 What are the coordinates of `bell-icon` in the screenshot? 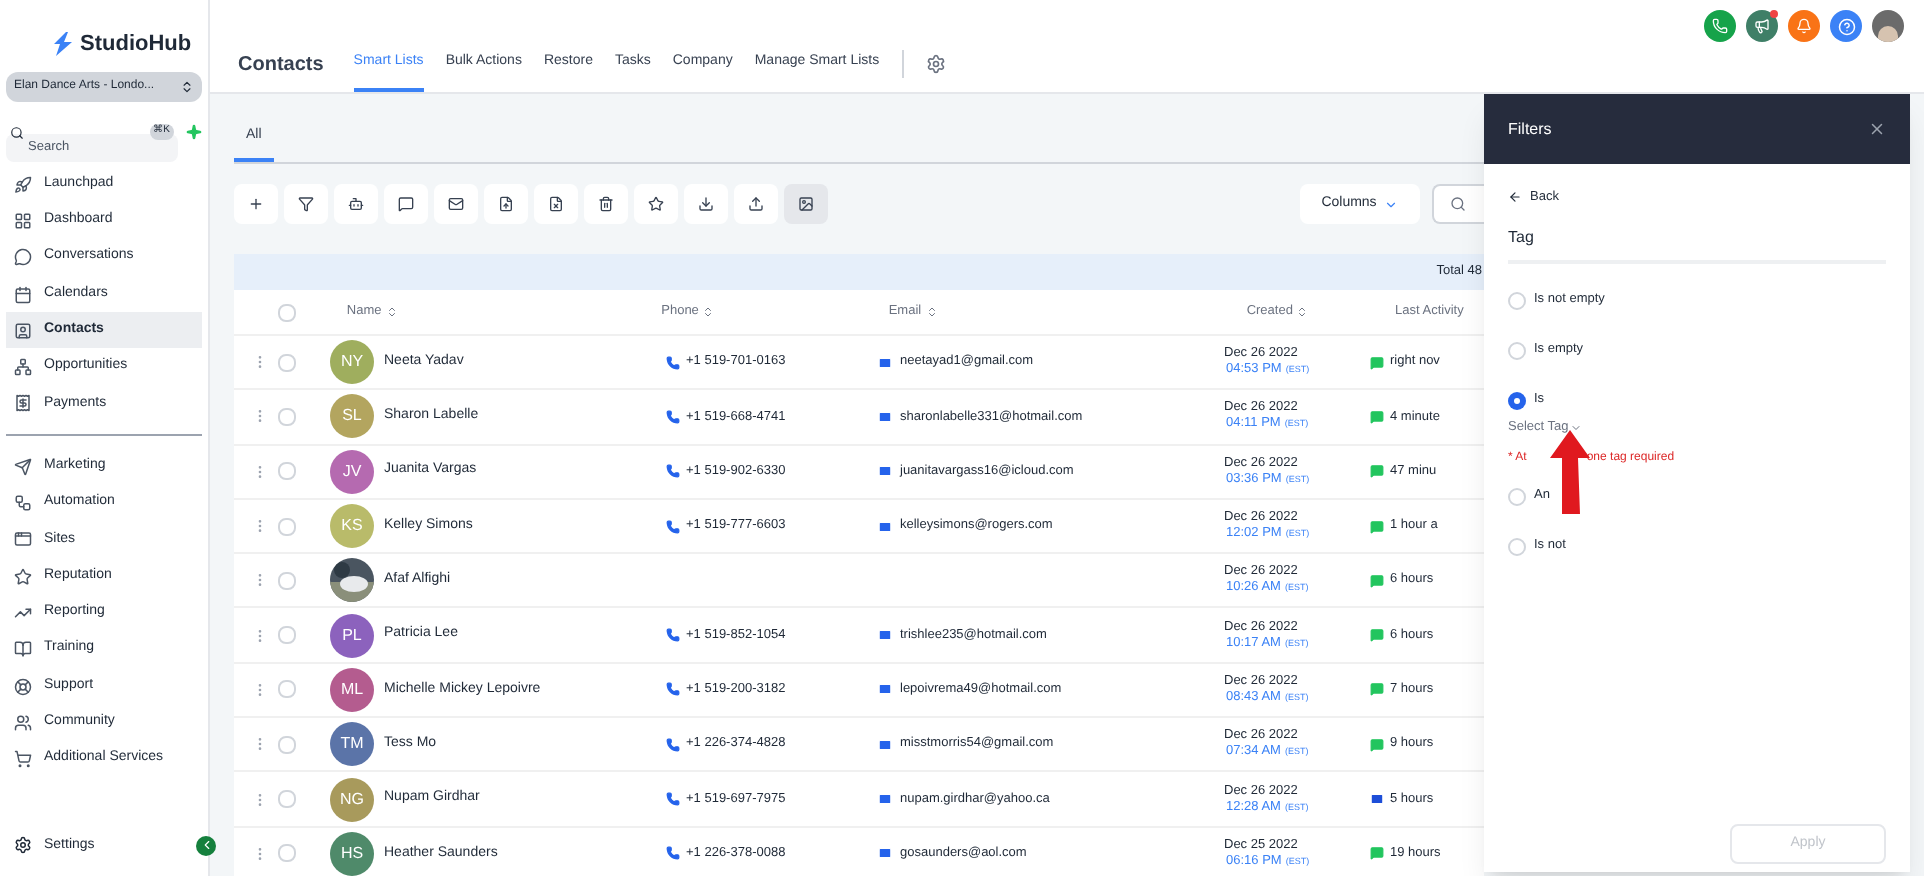 It's located at (1804, 26).